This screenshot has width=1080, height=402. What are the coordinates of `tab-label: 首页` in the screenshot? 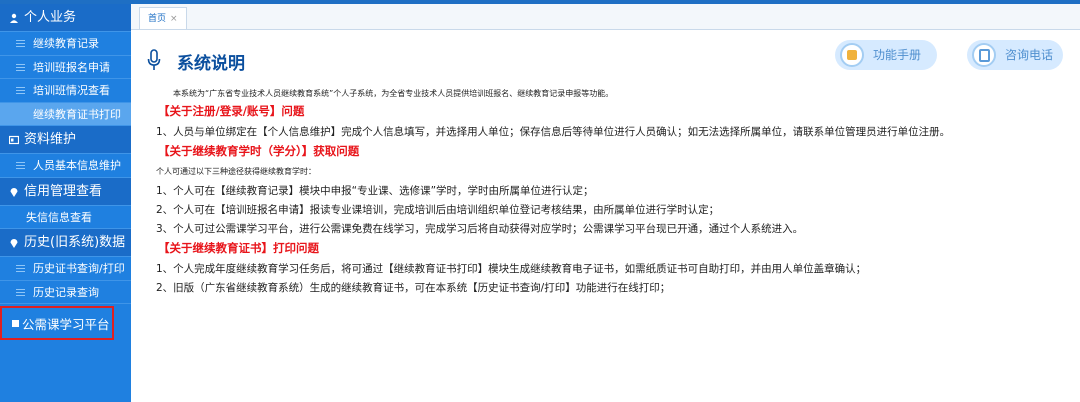 It's located at (157, 19).